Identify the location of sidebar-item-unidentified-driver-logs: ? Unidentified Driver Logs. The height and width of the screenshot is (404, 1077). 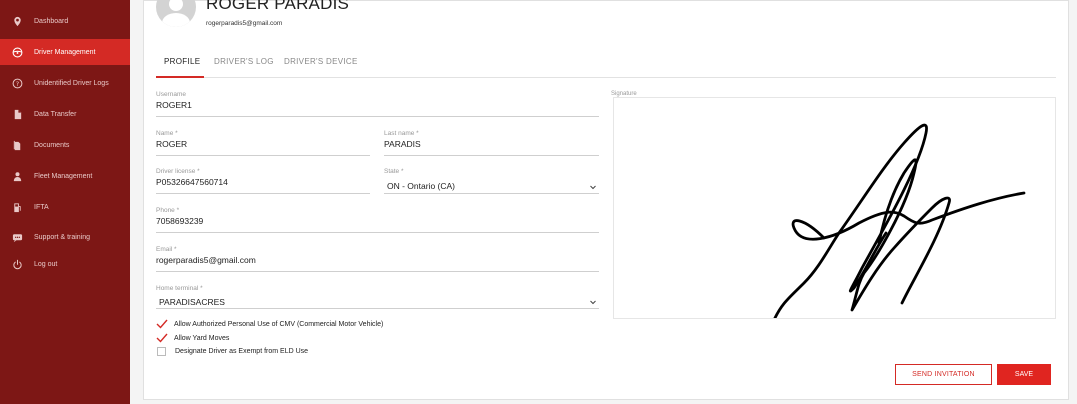
(65, 83).